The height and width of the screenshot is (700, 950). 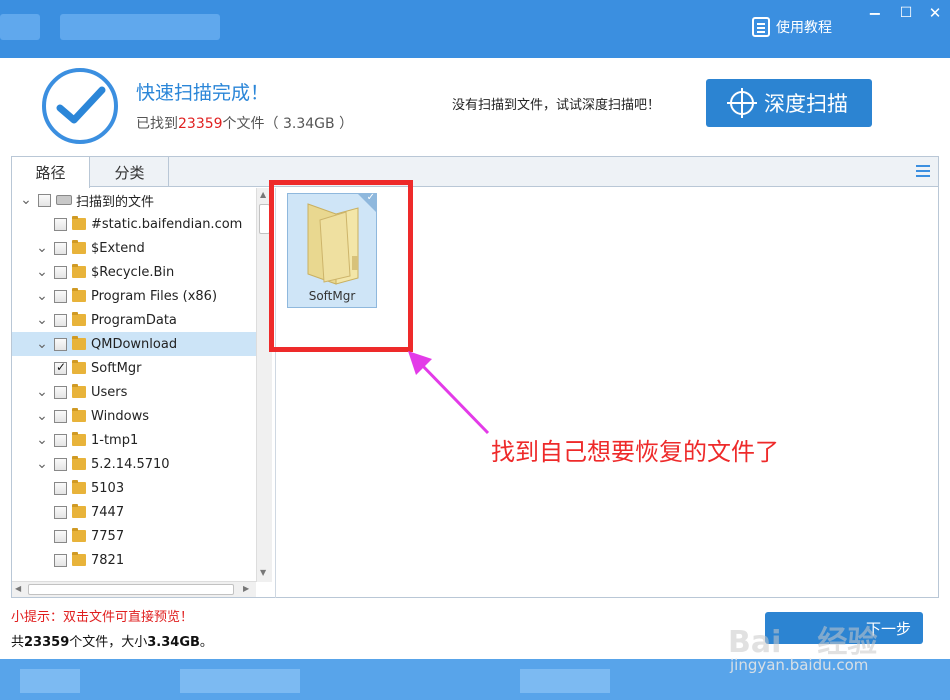 I want to click on tree-item: ⌄ ProgramData, so click(x=134, y=320).